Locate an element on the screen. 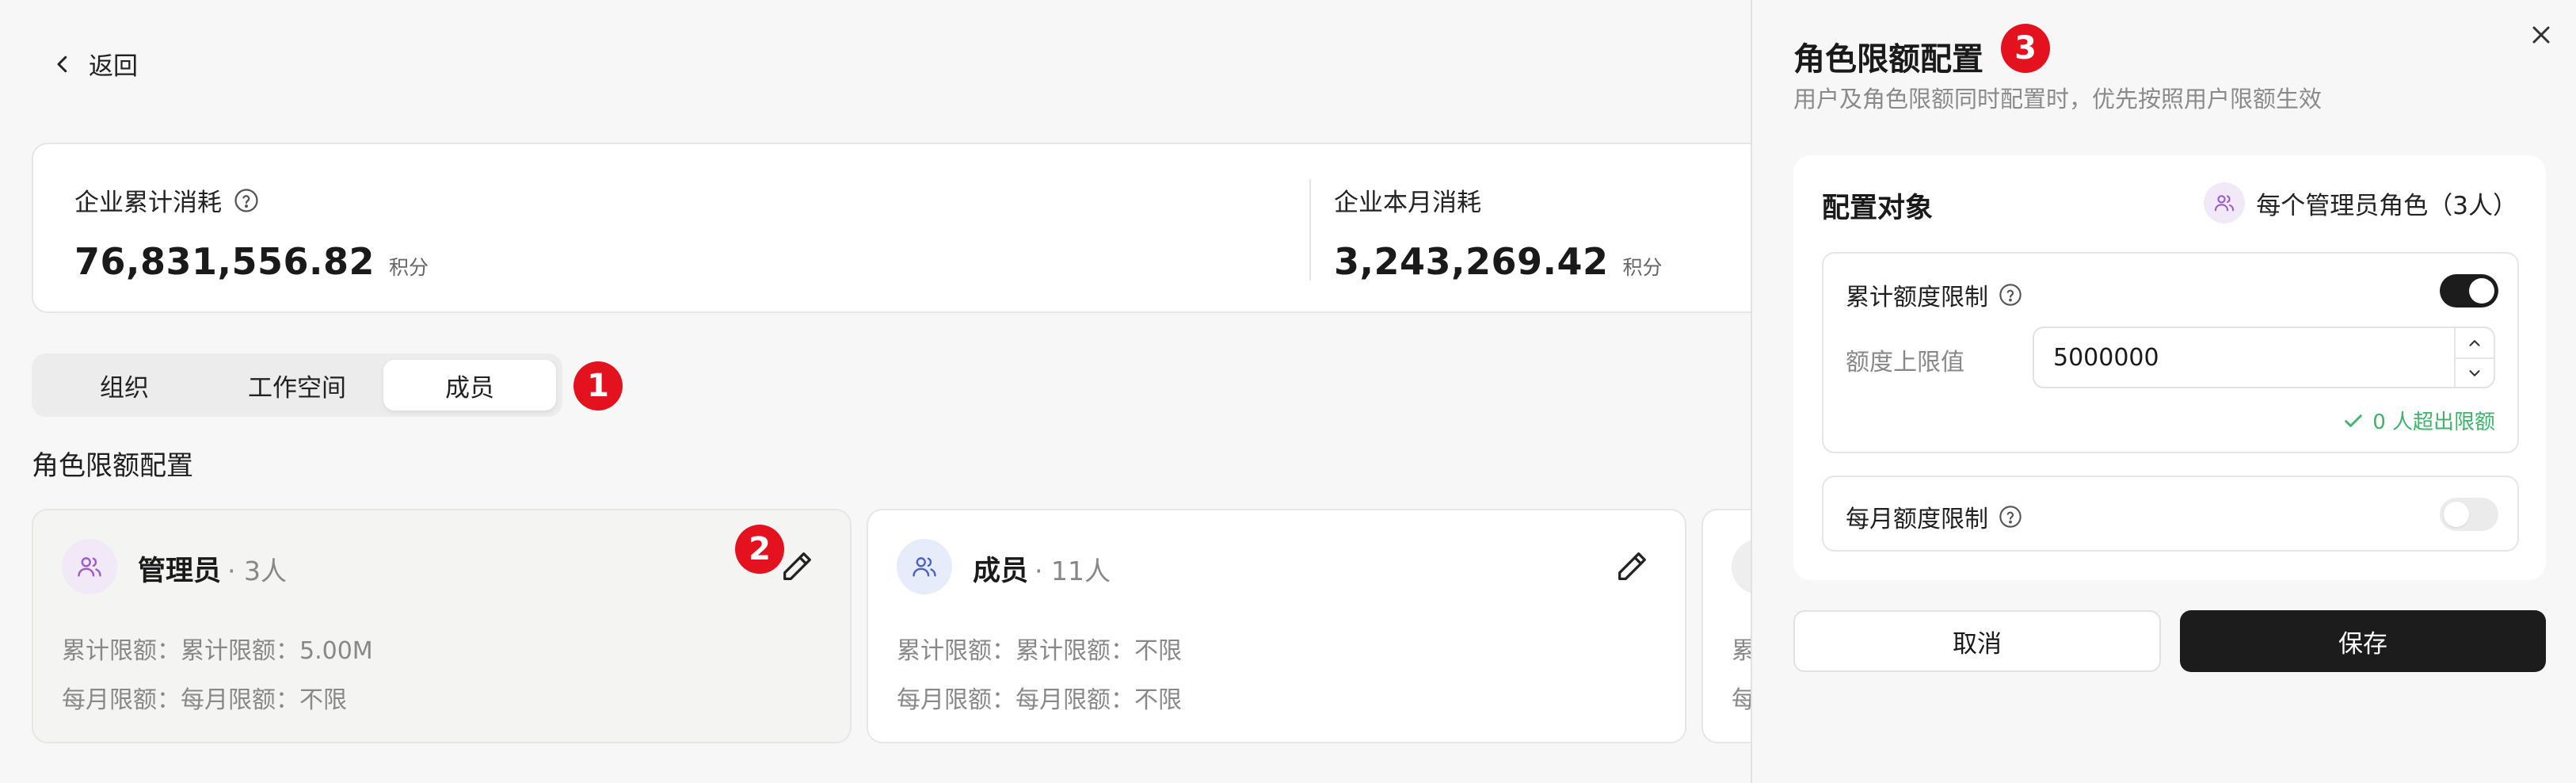  role-count: · 3人 is located at coordinates (257, 571).